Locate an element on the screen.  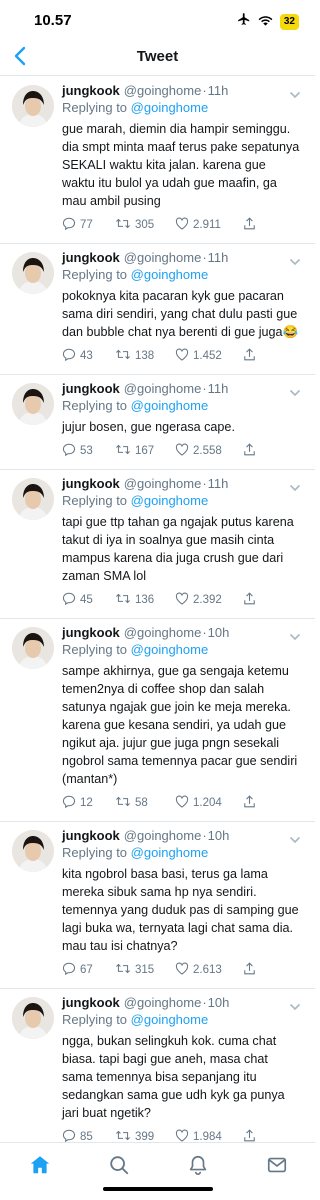
retweet-icon is located at coordinates (123, 600).